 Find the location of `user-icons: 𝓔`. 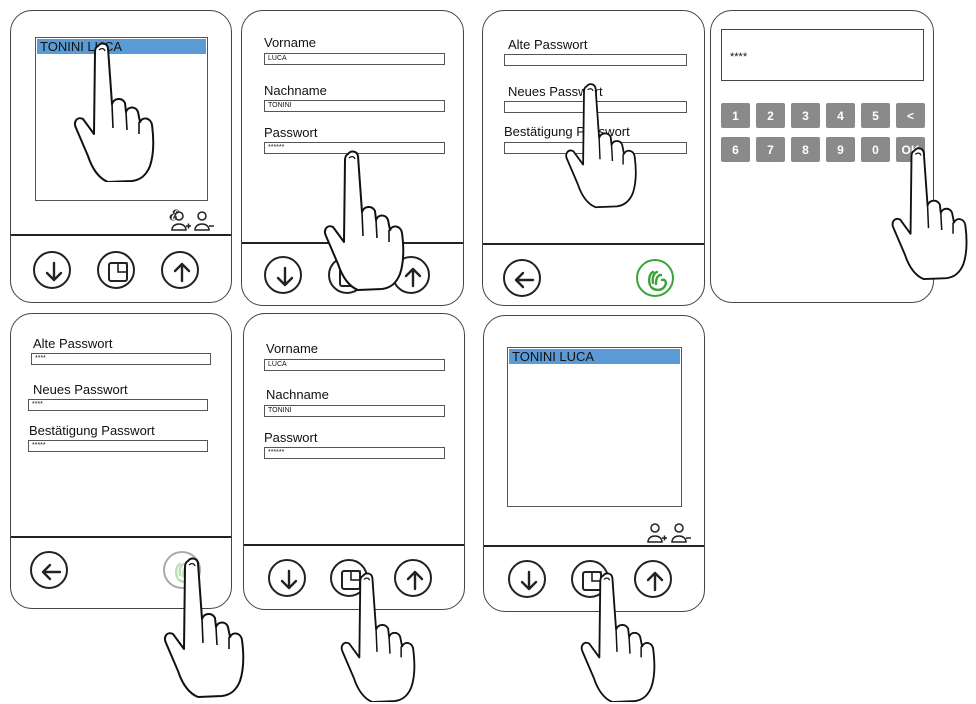

user-icons: 𝓔 is located at coordinates (174, 215).